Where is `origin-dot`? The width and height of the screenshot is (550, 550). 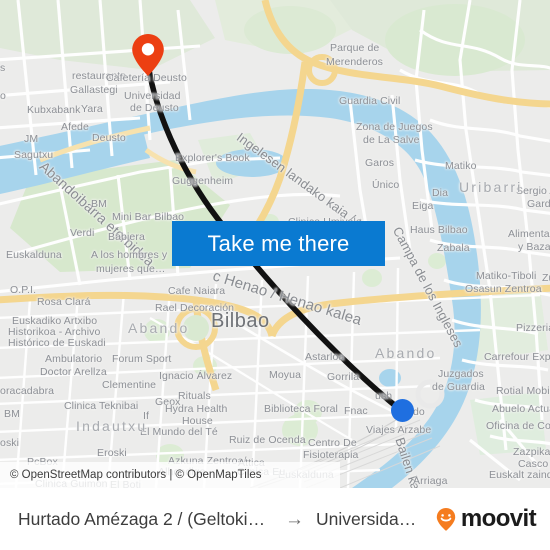
origin-dot is located at coordinates (402, 410).